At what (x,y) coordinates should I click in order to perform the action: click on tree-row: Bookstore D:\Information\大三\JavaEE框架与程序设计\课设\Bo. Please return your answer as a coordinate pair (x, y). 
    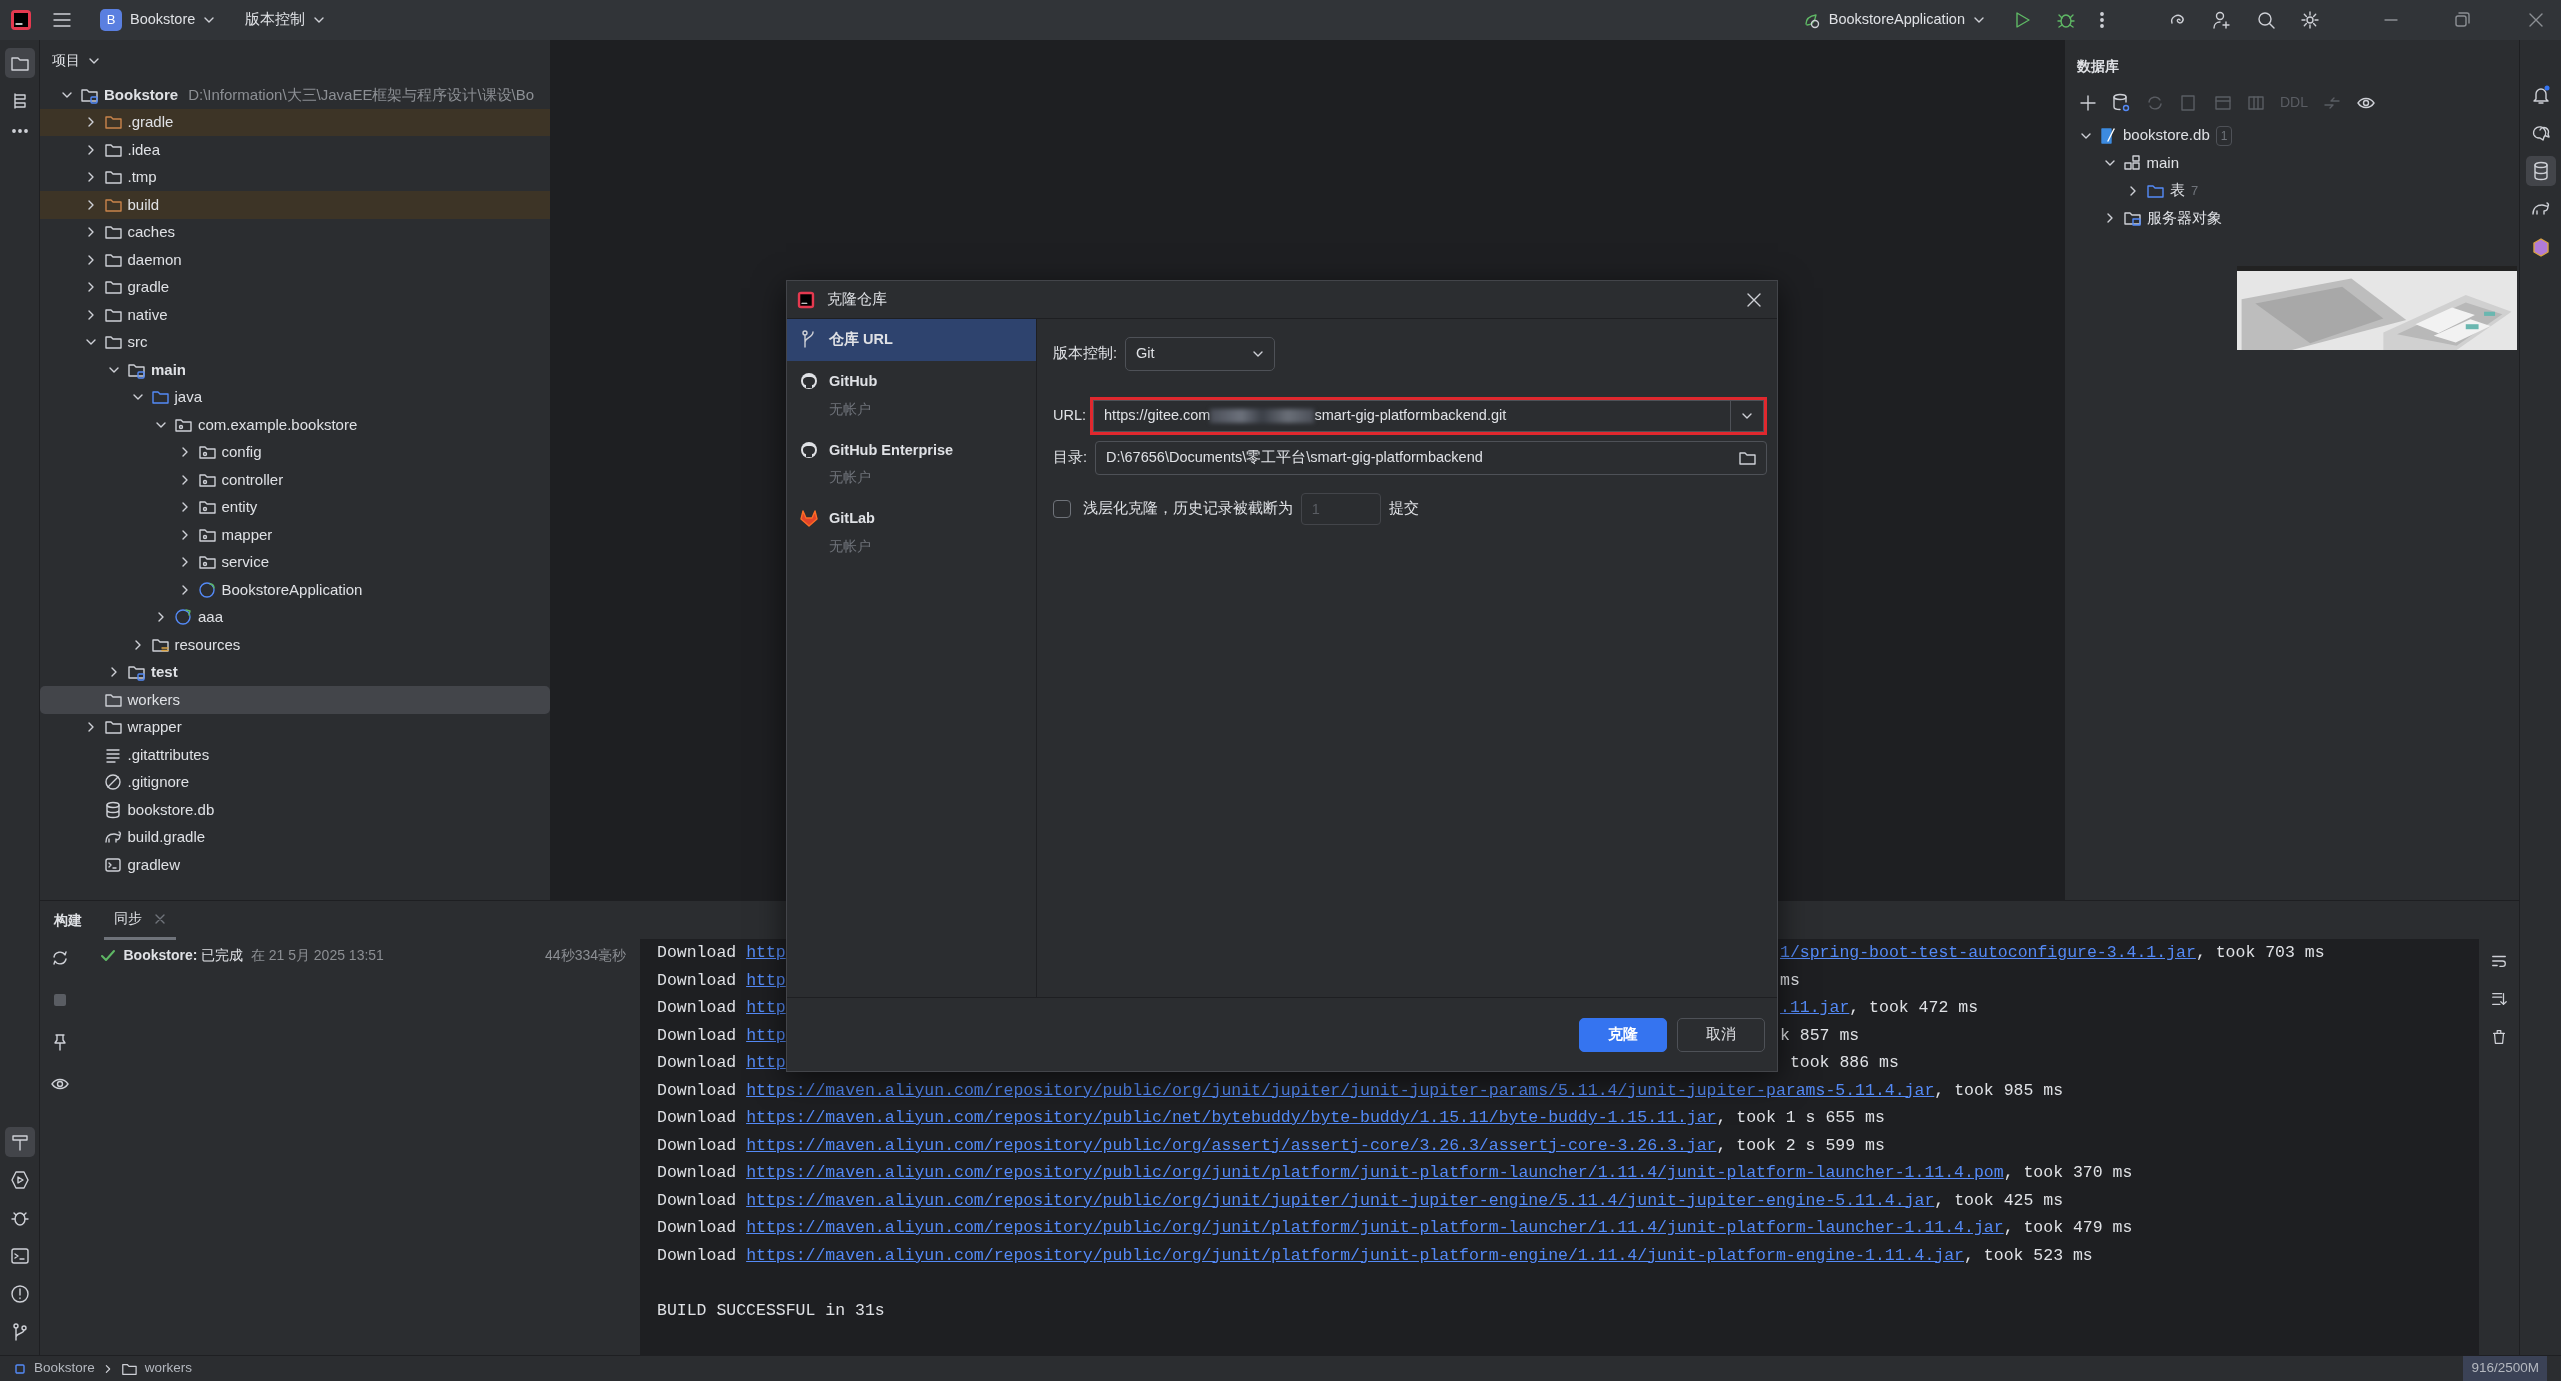
    Looking at the image, I should click on (295, 95).